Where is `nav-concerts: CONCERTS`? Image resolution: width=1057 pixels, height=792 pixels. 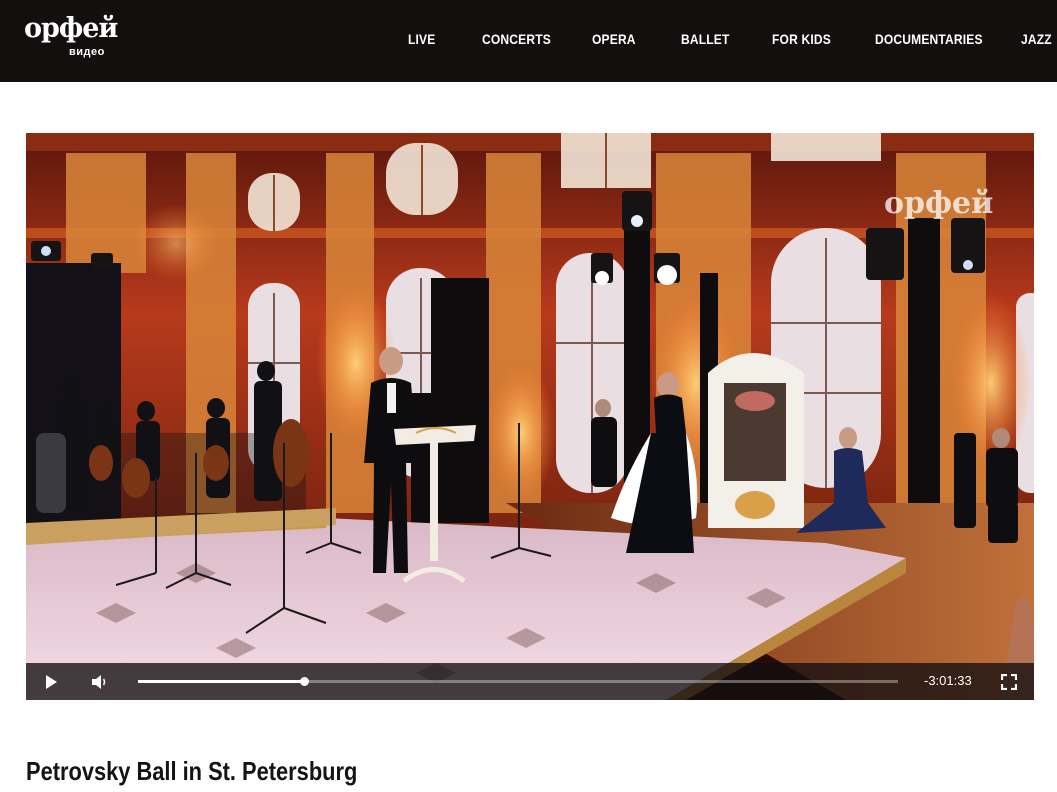
nav-concerts: CONCERTS is located at coordinates (516, 39).